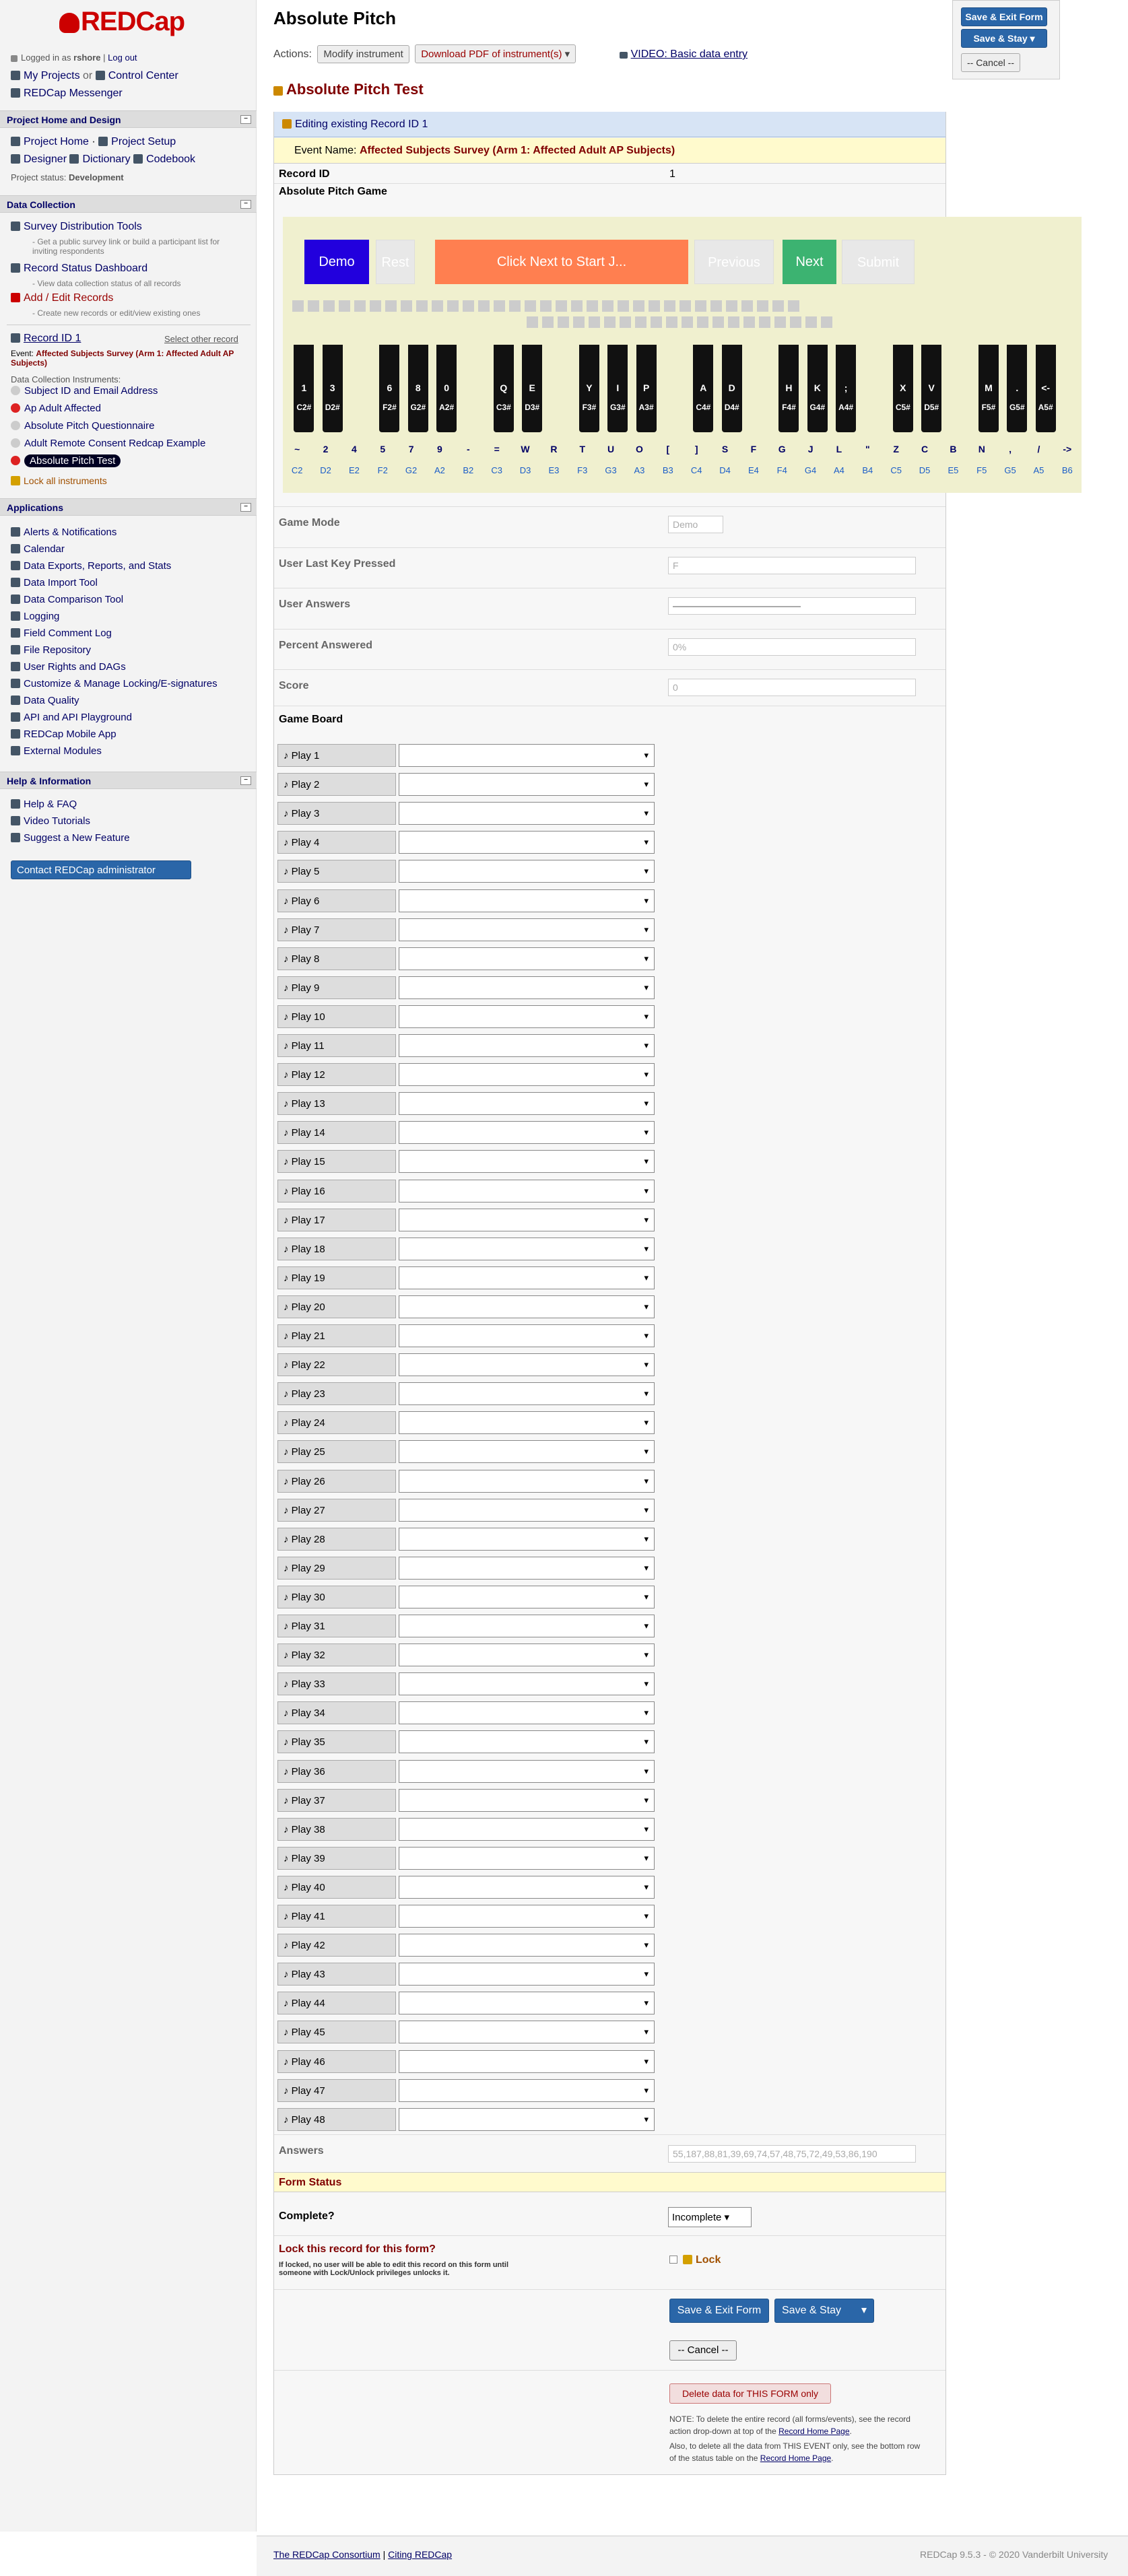 Image resolution: width=1128 pixels, height=2576 pixels. Describe the element at coordinates (839, 449) in the screenshot. I see `white-key-label: L` at that location.